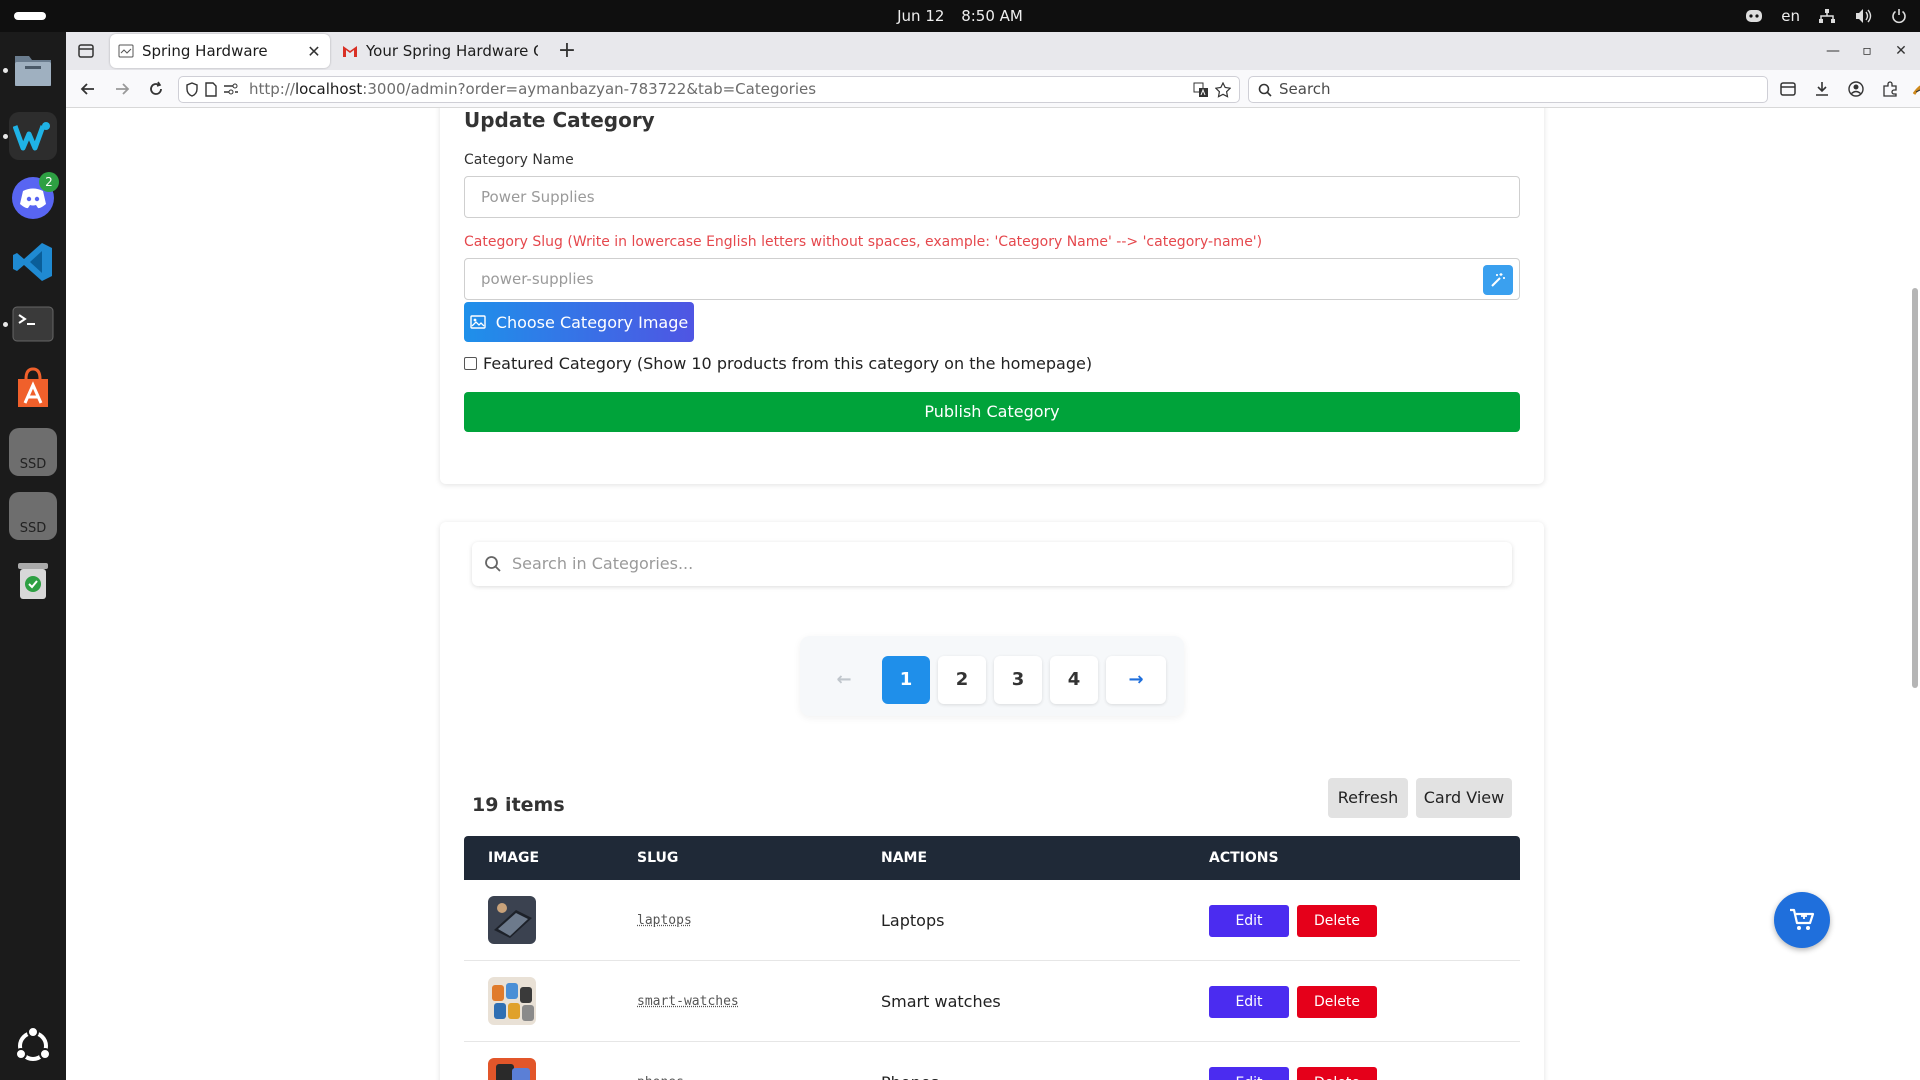  What do you see at coordinates (1136, 680) in the screenshot?
I see `pagination-next-button: →` at bounding box center [1136, 680].